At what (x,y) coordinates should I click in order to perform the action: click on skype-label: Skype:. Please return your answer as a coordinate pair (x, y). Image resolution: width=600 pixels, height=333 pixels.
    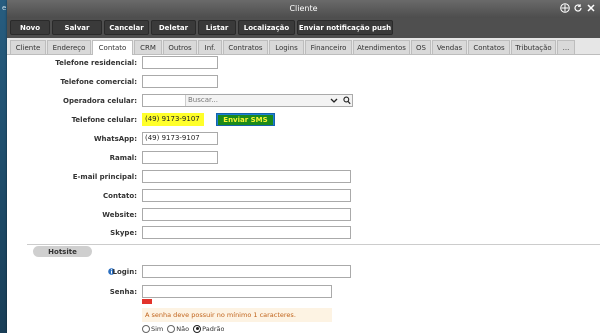
    Looking at the image, I should click on (123, 233).